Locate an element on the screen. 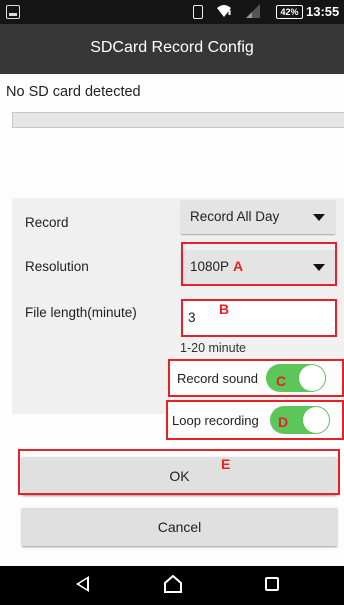  vibrate-icon is located at coordinates (198, 12).